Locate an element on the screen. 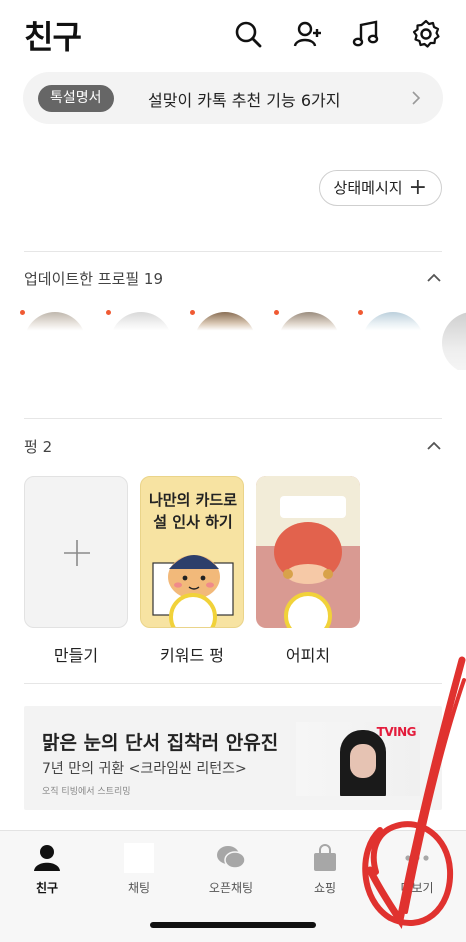  promo-banner: 톡설명서 설맞이 카톡 추천 기능 6가지 is located at coordinates (233, 98).